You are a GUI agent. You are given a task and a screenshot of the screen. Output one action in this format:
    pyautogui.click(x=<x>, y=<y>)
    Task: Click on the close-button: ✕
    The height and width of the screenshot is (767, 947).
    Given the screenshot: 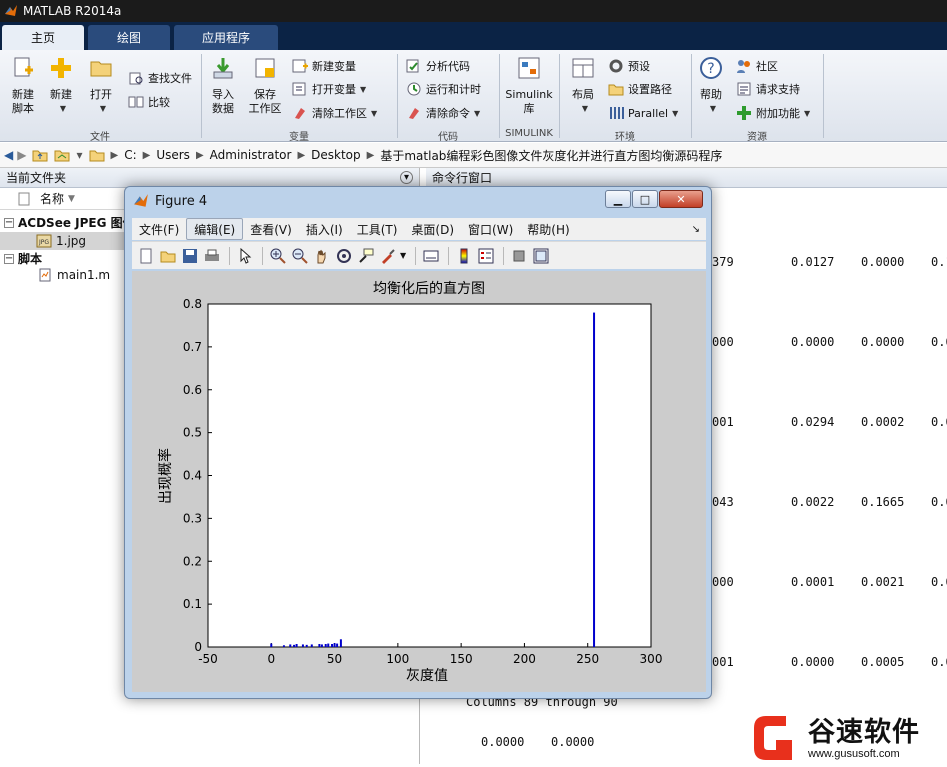 What is the action you would take?
    pyautogui.click(x=681, y=199)
    